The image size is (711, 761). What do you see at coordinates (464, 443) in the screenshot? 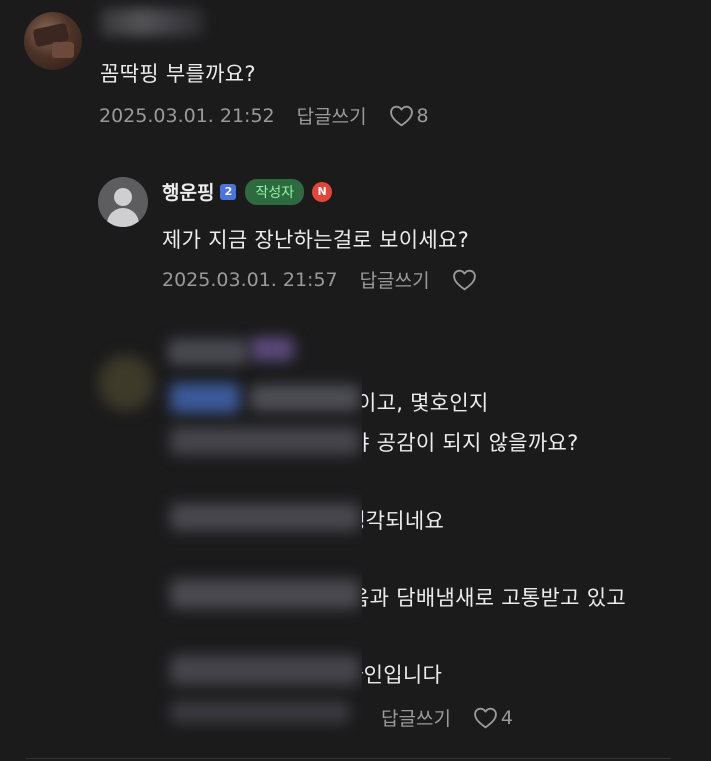
I see `comment-text-line: 야 공감이 되지 않을까요?` at bounding box center [464, 443].